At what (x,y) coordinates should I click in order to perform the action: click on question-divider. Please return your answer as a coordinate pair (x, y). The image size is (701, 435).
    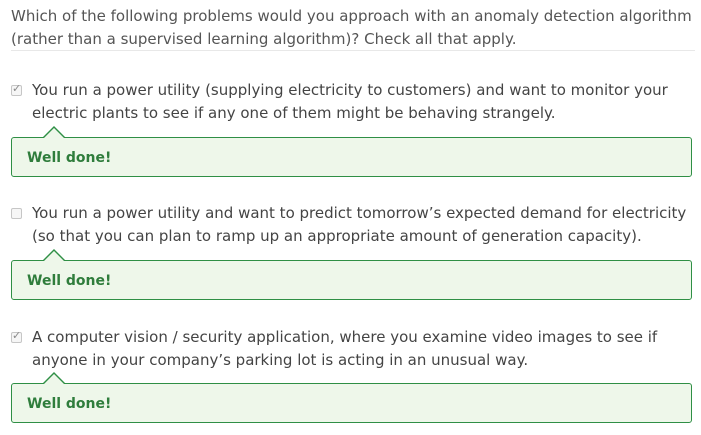
    Looking at the image, I should click on (353, 50).